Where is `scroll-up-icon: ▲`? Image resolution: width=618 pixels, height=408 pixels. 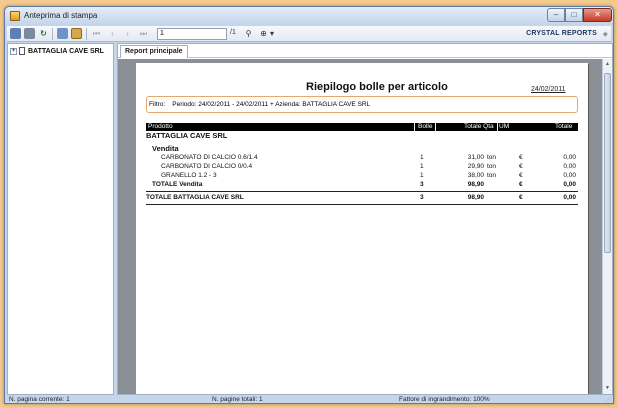
scroll-up-icon: ▲ is located at coordinates (607, 64).